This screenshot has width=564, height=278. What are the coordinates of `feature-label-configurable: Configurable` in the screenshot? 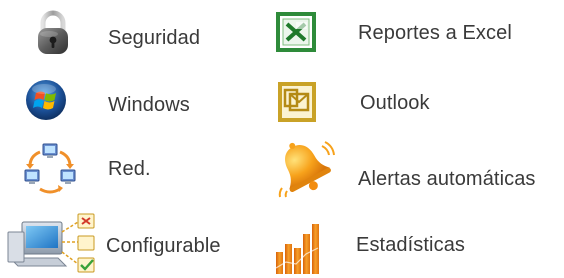 It's located at (163, 246).